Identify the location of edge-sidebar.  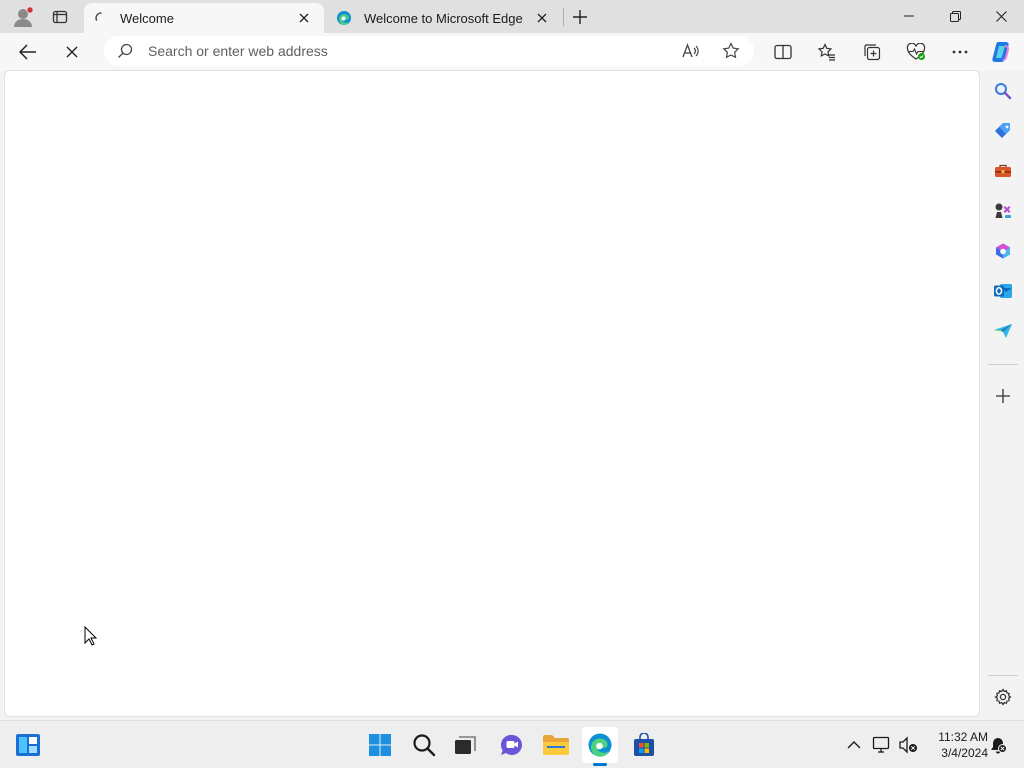
(1003, 393).